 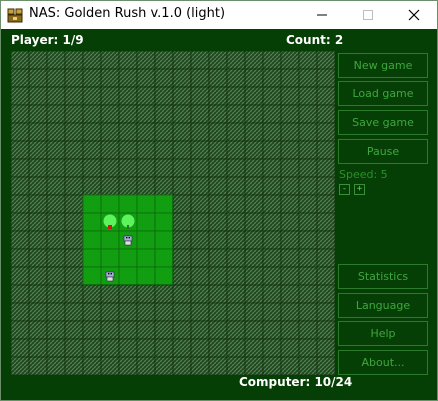 What do you see at coordinates (383, 305) in the screenshot?
I see `language-button: Language` at bounding box center [383, 305].